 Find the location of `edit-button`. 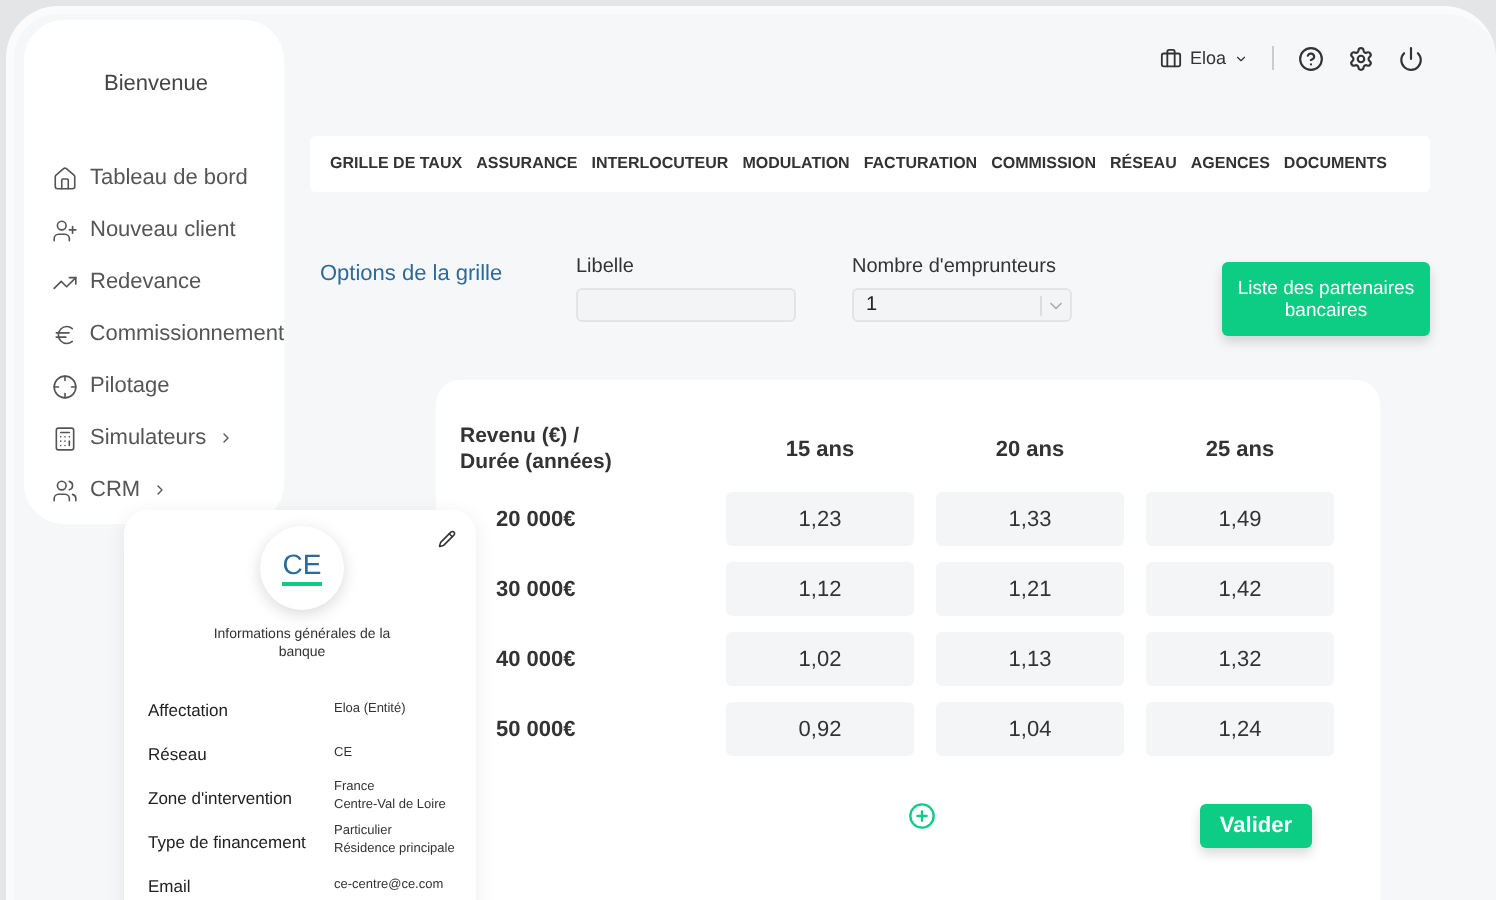

edit-button is located at coordinates (447, 539).